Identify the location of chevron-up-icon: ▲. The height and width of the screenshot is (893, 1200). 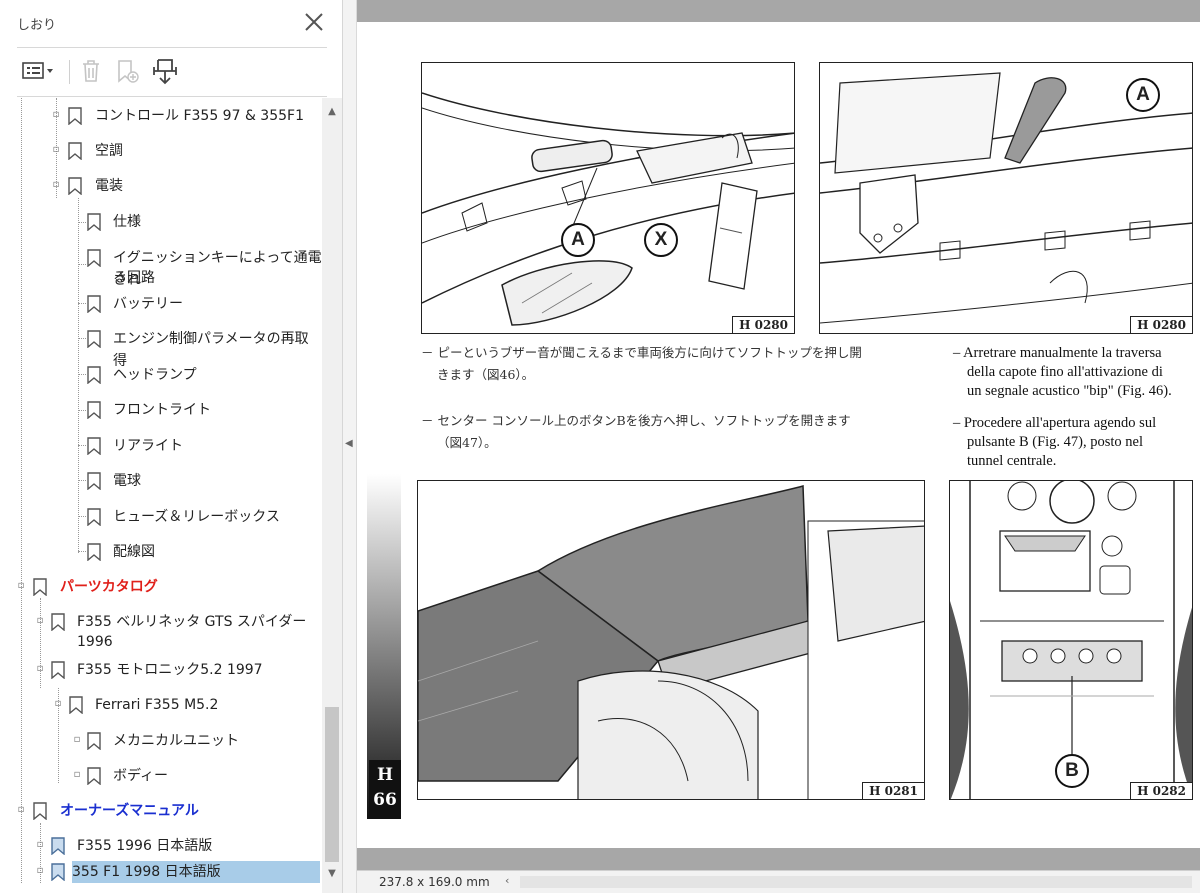
(332, 111).